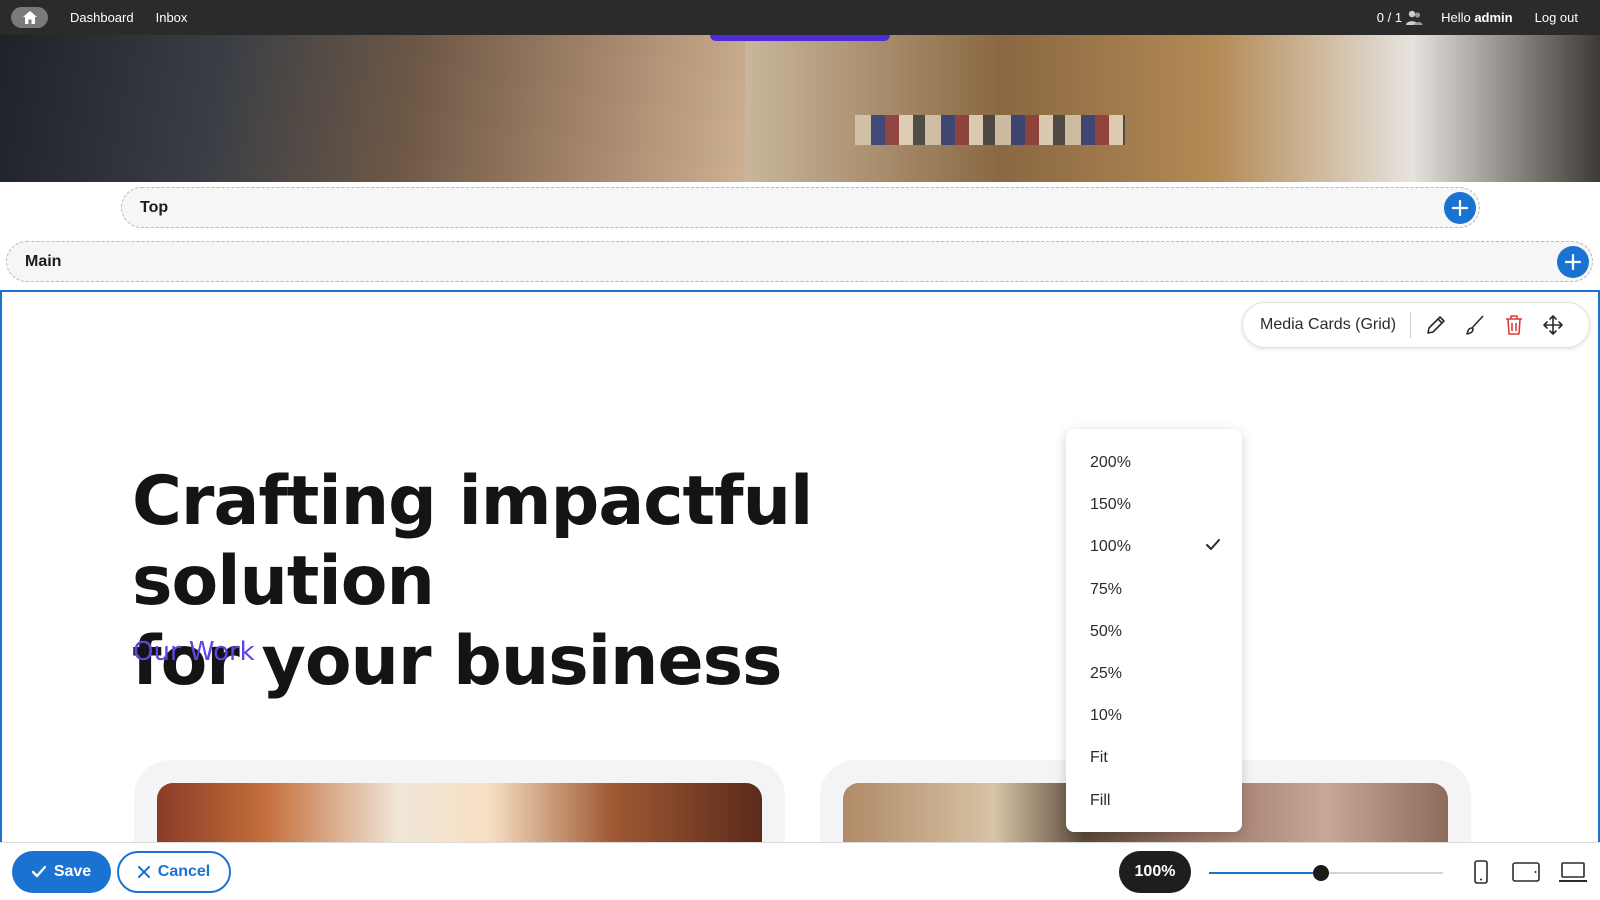  What do you see at coordinates (1154, 505) in the screenshot?
I see `zoom-option-150: 150%` at bounding box center [1154, 505].